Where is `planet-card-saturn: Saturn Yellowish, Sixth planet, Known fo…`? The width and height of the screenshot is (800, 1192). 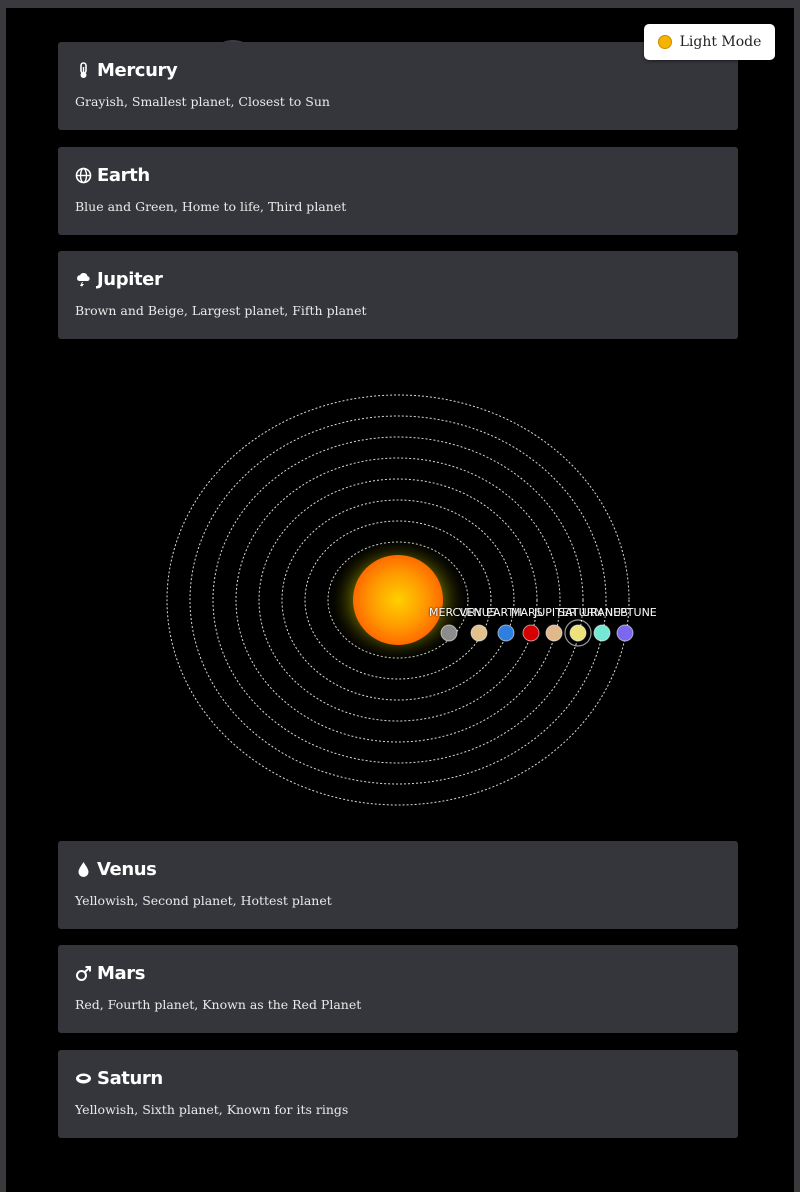 planet-card-saturn: Saturn Yellowish, Sixth planet, Known fo… is located at coordinates (398, 1094).